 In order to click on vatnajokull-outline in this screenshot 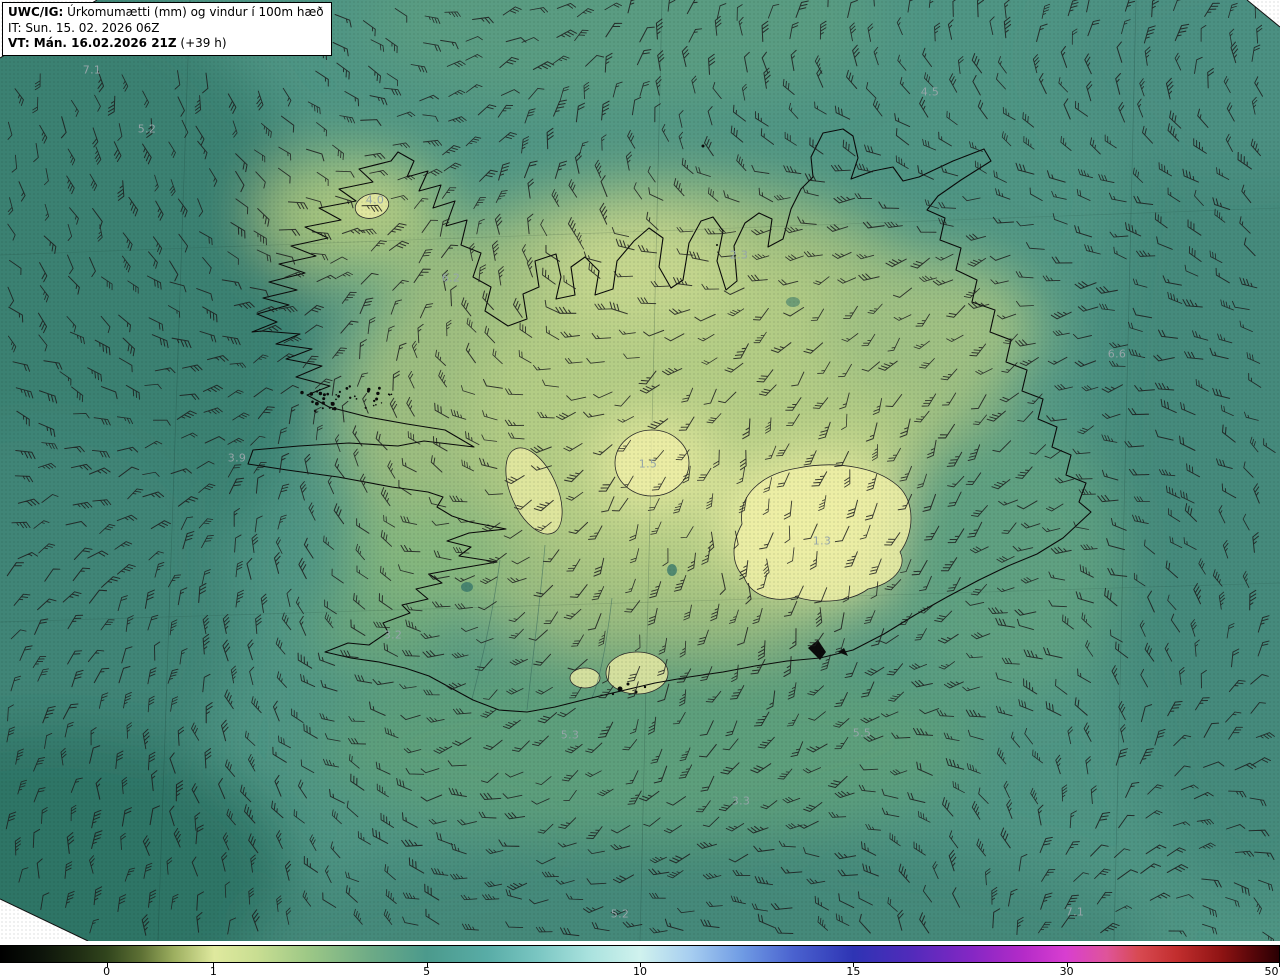, I will do `click(822, 533)`.